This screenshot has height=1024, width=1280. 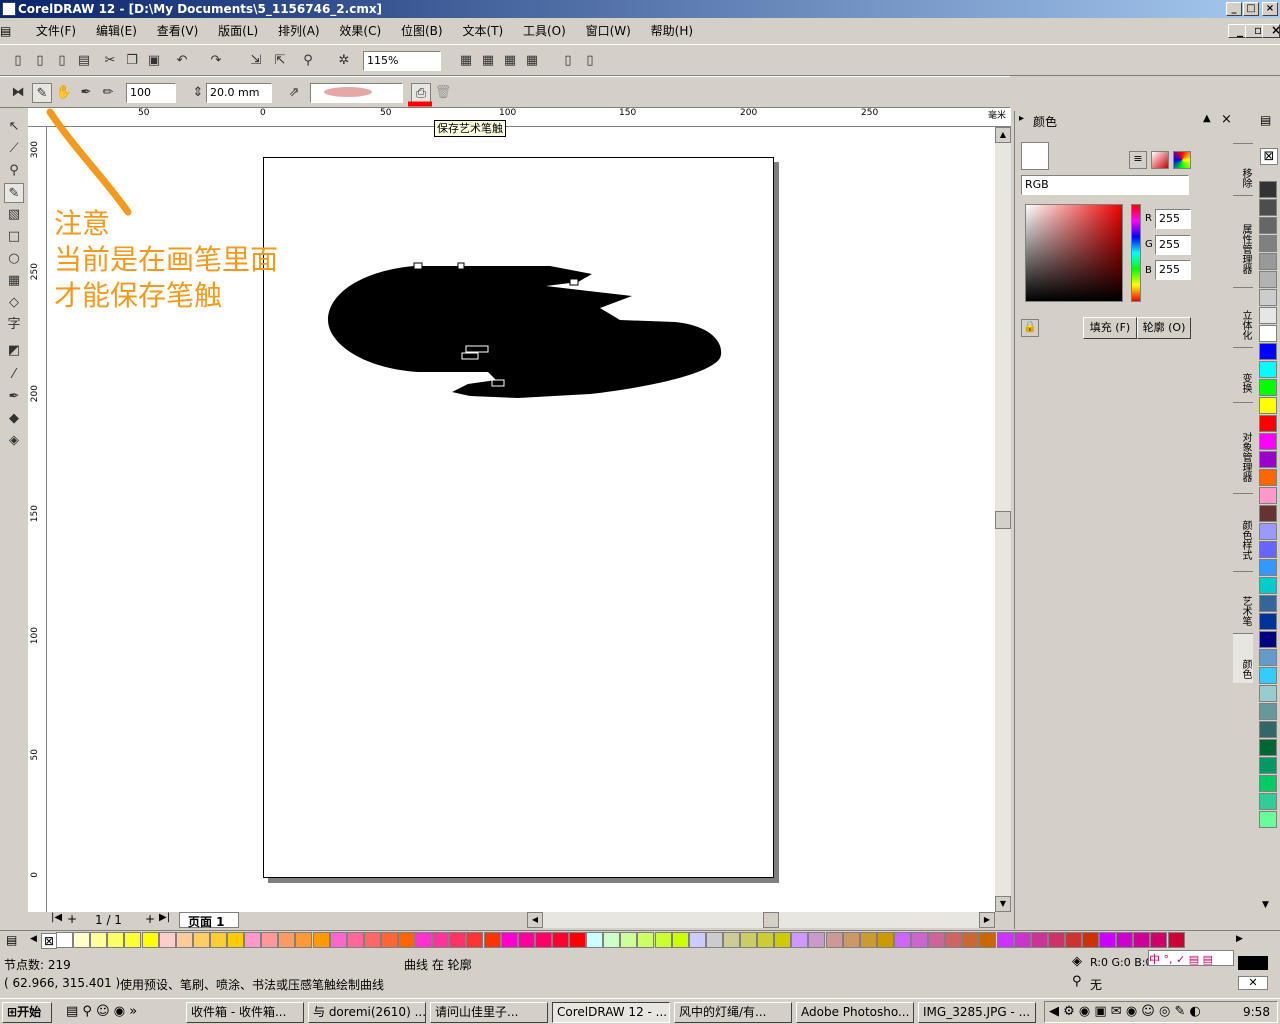 I want to click on menu-view: 查看(V), so click(x=178, y=31).